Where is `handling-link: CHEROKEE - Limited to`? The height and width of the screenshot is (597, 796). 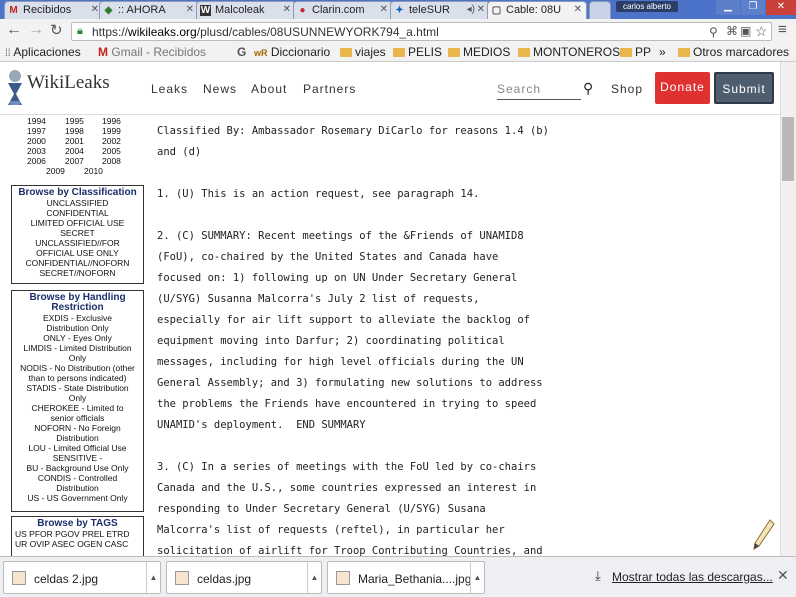
handling-link: CHEROKEE - Limited to is located at coordinates (77, 408).